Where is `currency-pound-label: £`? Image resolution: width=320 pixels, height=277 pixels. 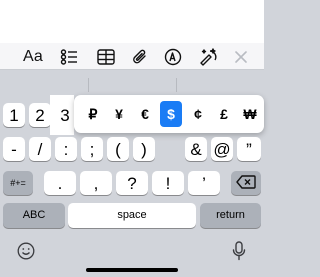 currency-pound-label: £ is located at coordinates (224, 114).